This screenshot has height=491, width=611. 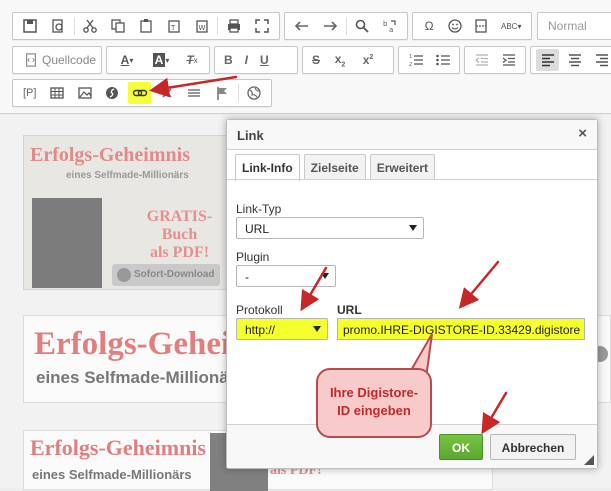 What do you see at coordinates (340, 60) in the screenshot?
I see `subscript-icon: x2` at bounding box center [340, 60].